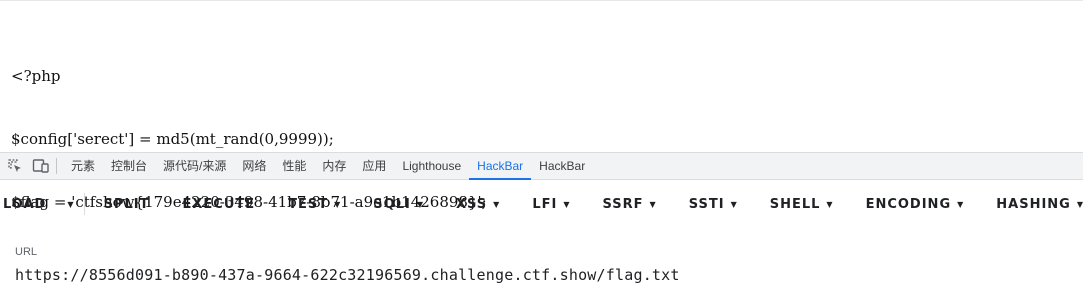  I want to click on top-divider, so click(541, 0).